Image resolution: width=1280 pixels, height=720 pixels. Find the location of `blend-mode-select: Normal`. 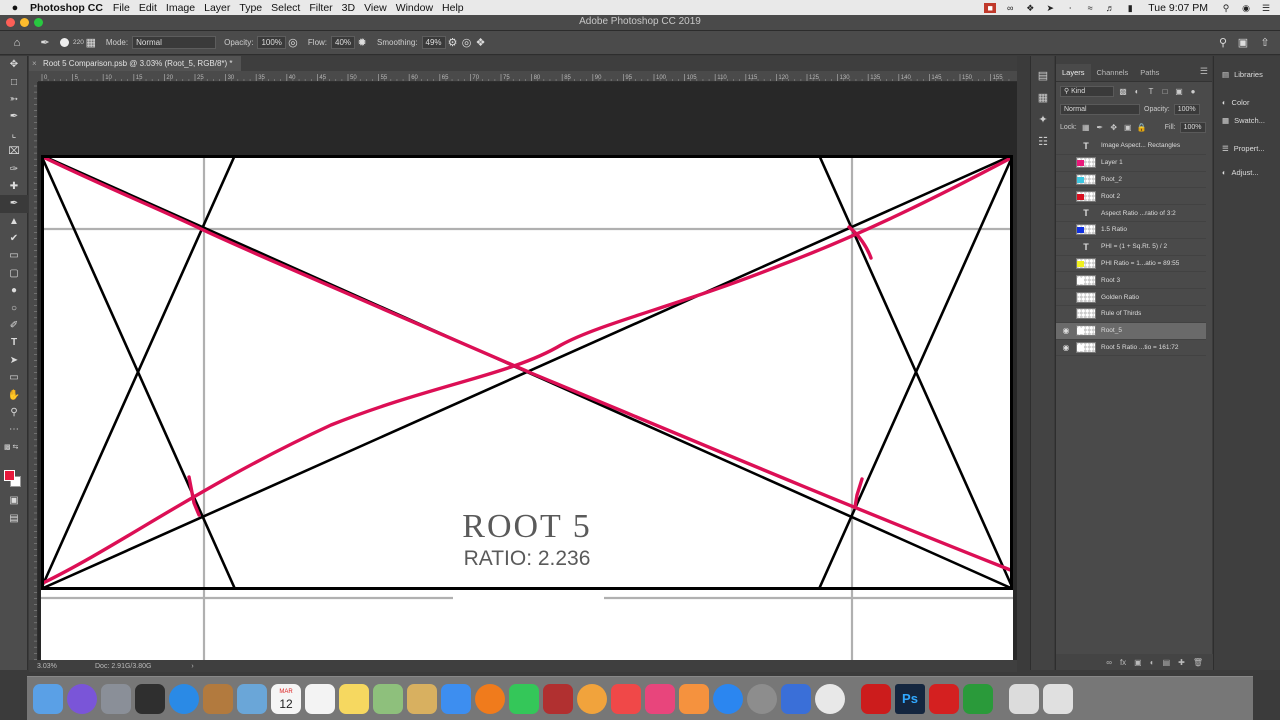

blend-mode-select: Normal is located at coordinates (1100, 109).